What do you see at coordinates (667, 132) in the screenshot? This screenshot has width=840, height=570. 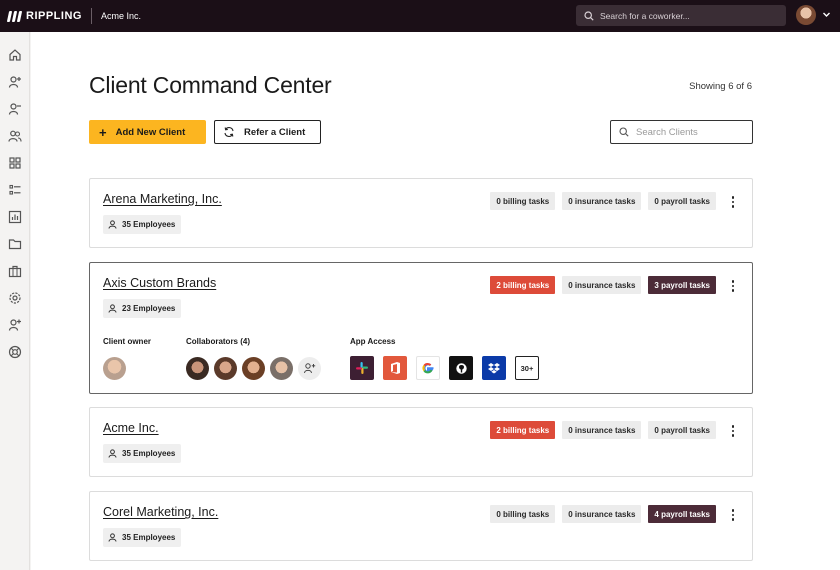 I see `search-clients-placeholder: Search Clients` at bounding box center [667, 132].